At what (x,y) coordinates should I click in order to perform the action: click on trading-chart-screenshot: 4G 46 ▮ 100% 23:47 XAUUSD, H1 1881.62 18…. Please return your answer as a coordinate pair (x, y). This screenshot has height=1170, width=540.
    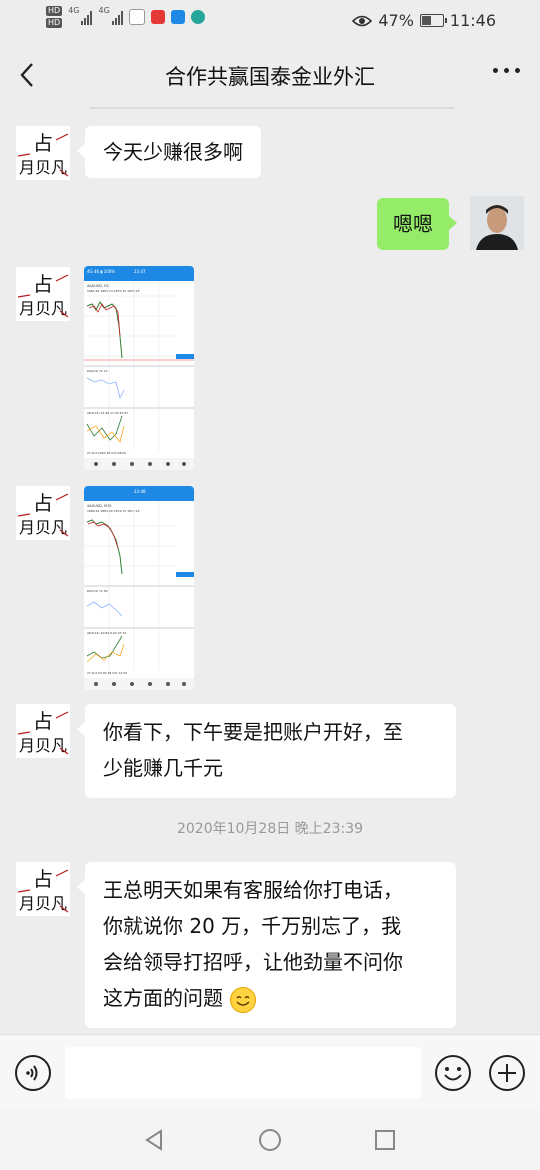
    Looking at the image, I should click on (139, 368).